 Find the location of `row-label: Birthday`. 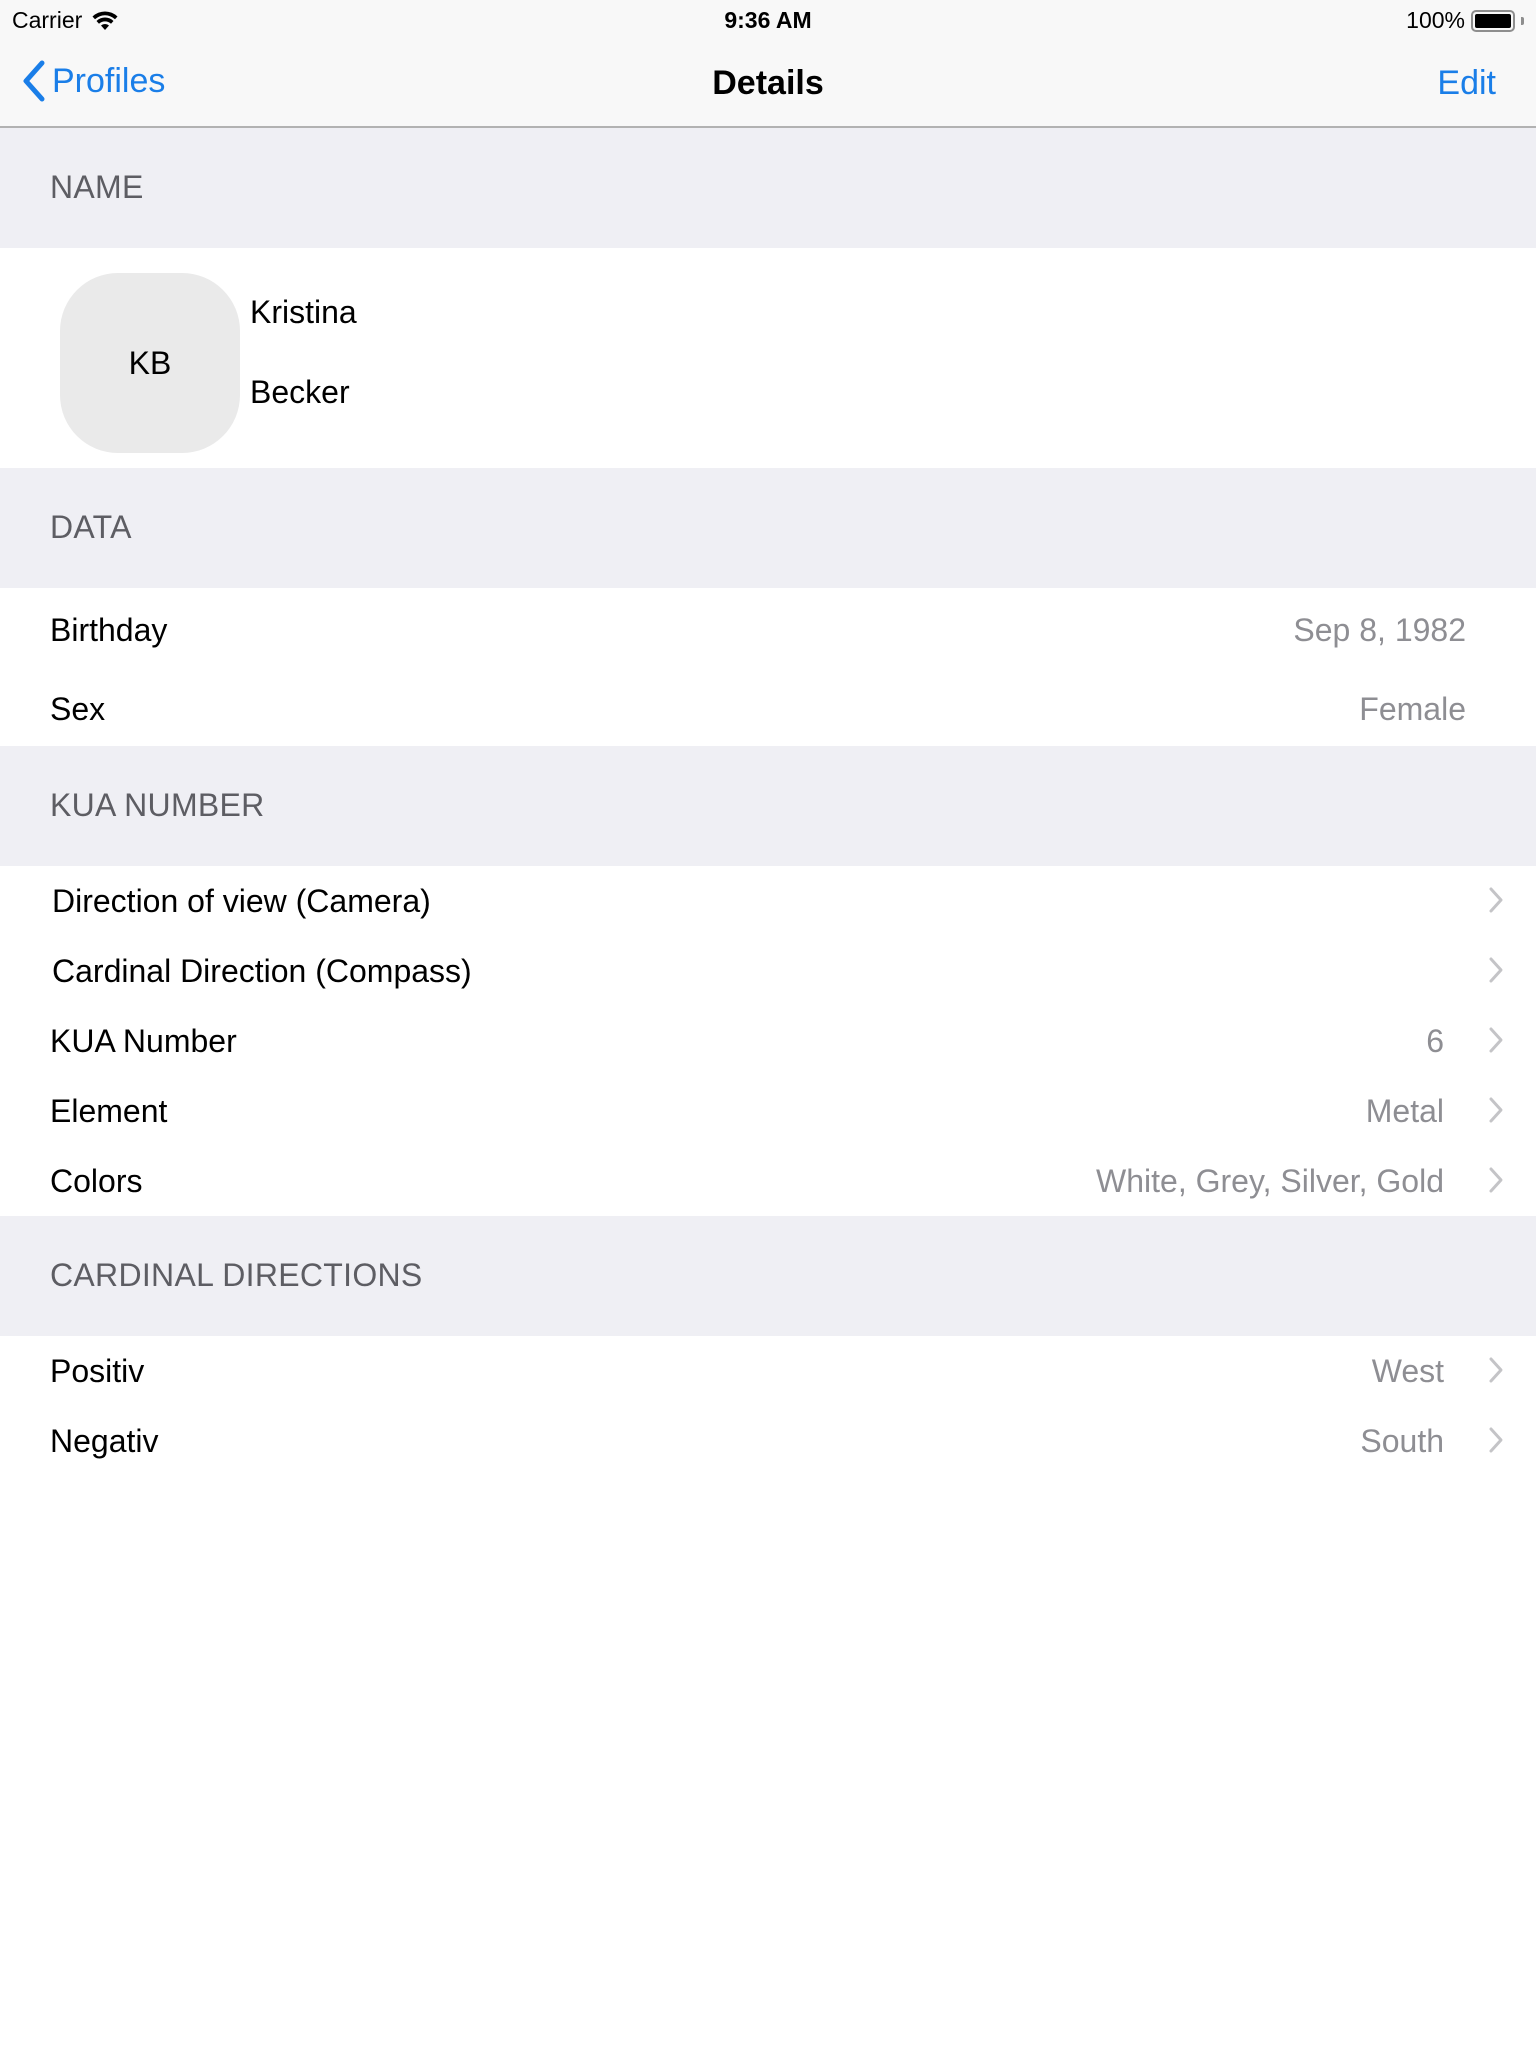

row-label: Birthday is located at coordinates (109, 630).